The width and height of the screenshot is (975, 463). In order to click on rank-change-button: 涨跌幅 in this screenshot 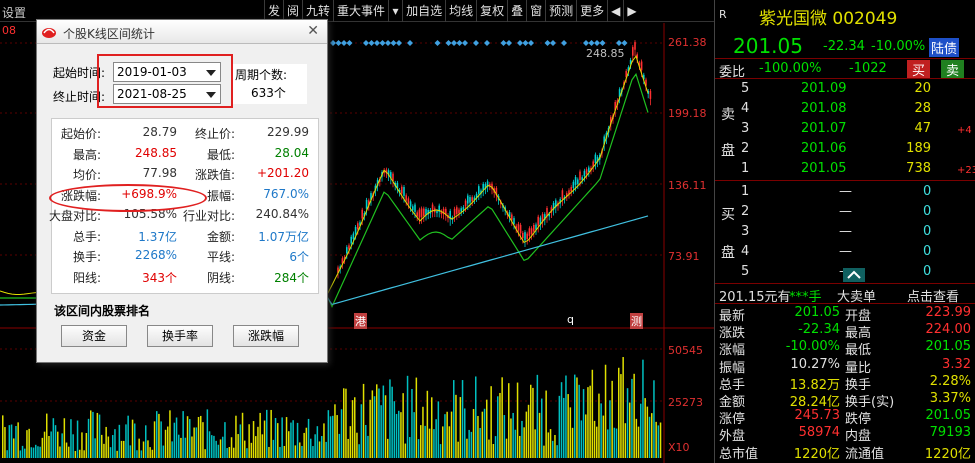, I will do `click(266, 336)`.